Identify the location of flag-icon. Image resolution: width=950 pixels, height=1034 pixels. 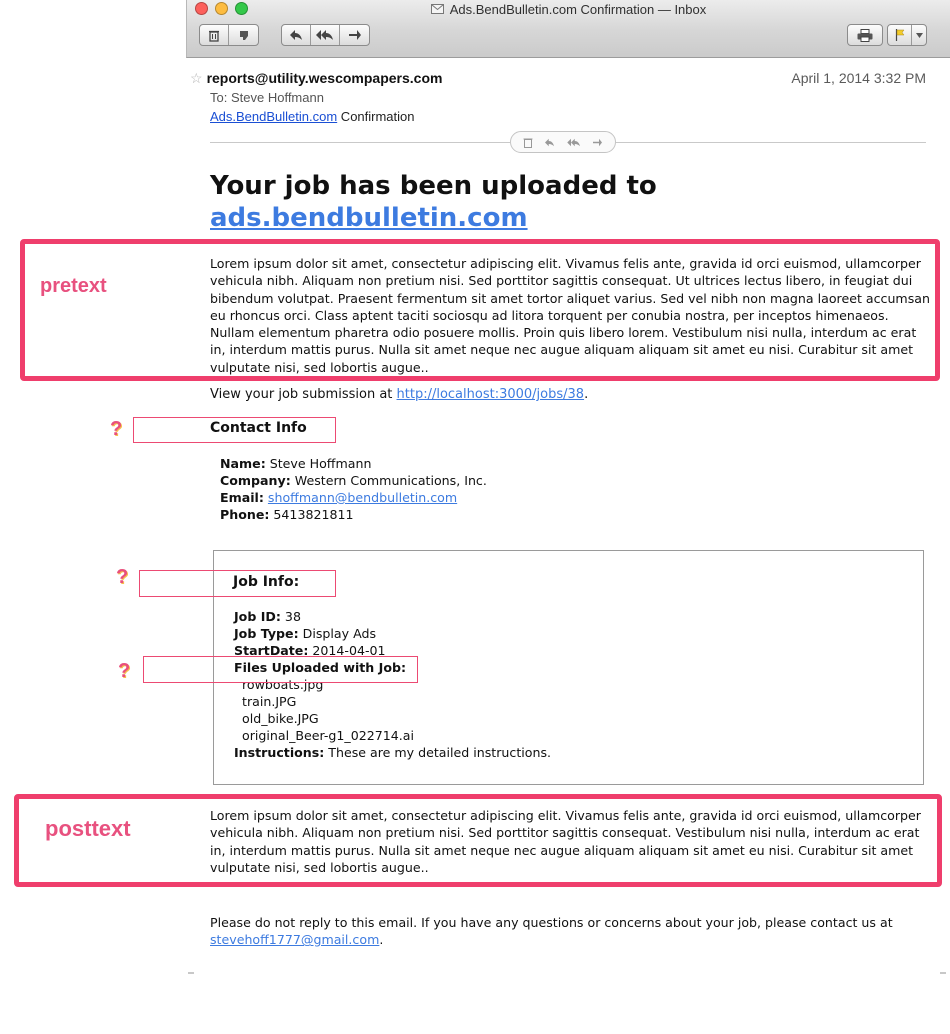
(900, 35).